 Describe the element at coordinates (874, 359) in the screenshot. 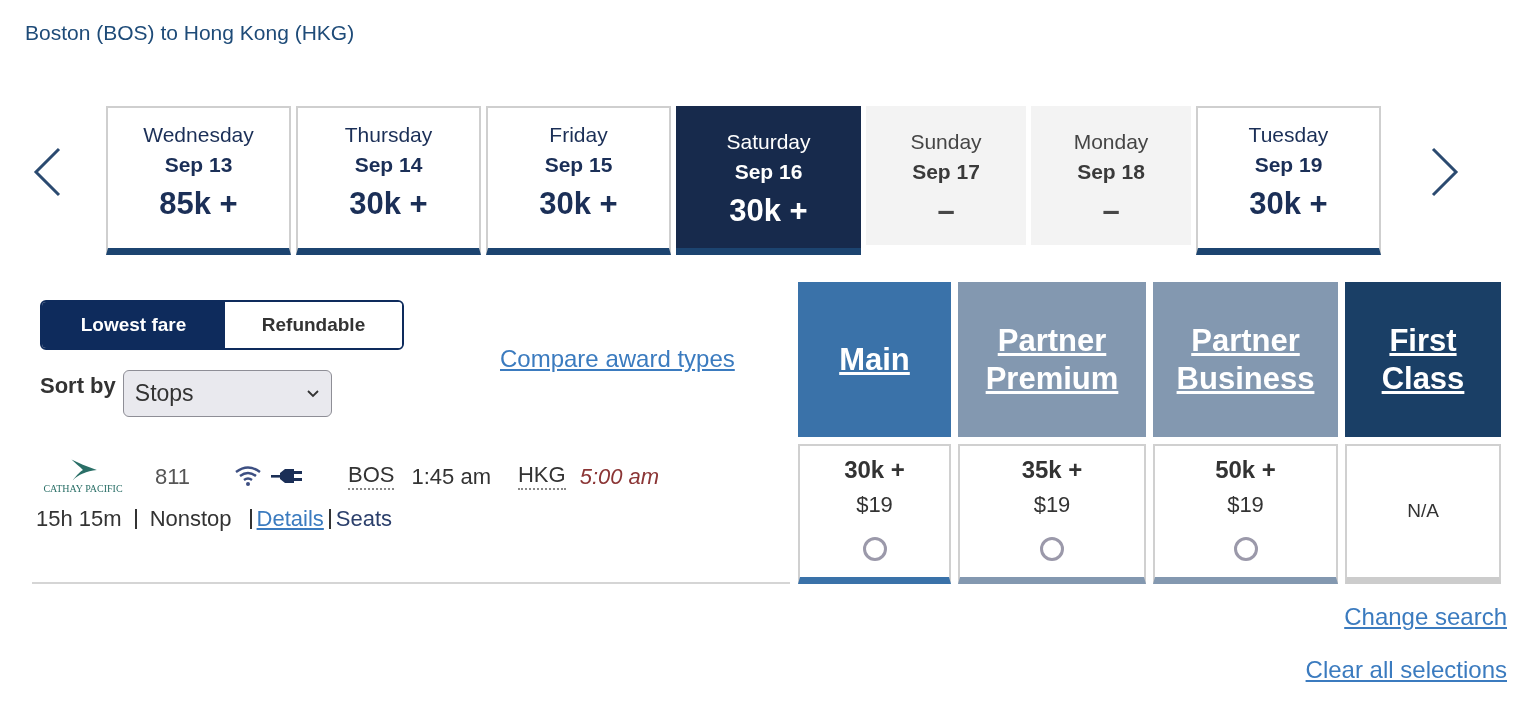

I see `fare-class-link: Main` at that location.